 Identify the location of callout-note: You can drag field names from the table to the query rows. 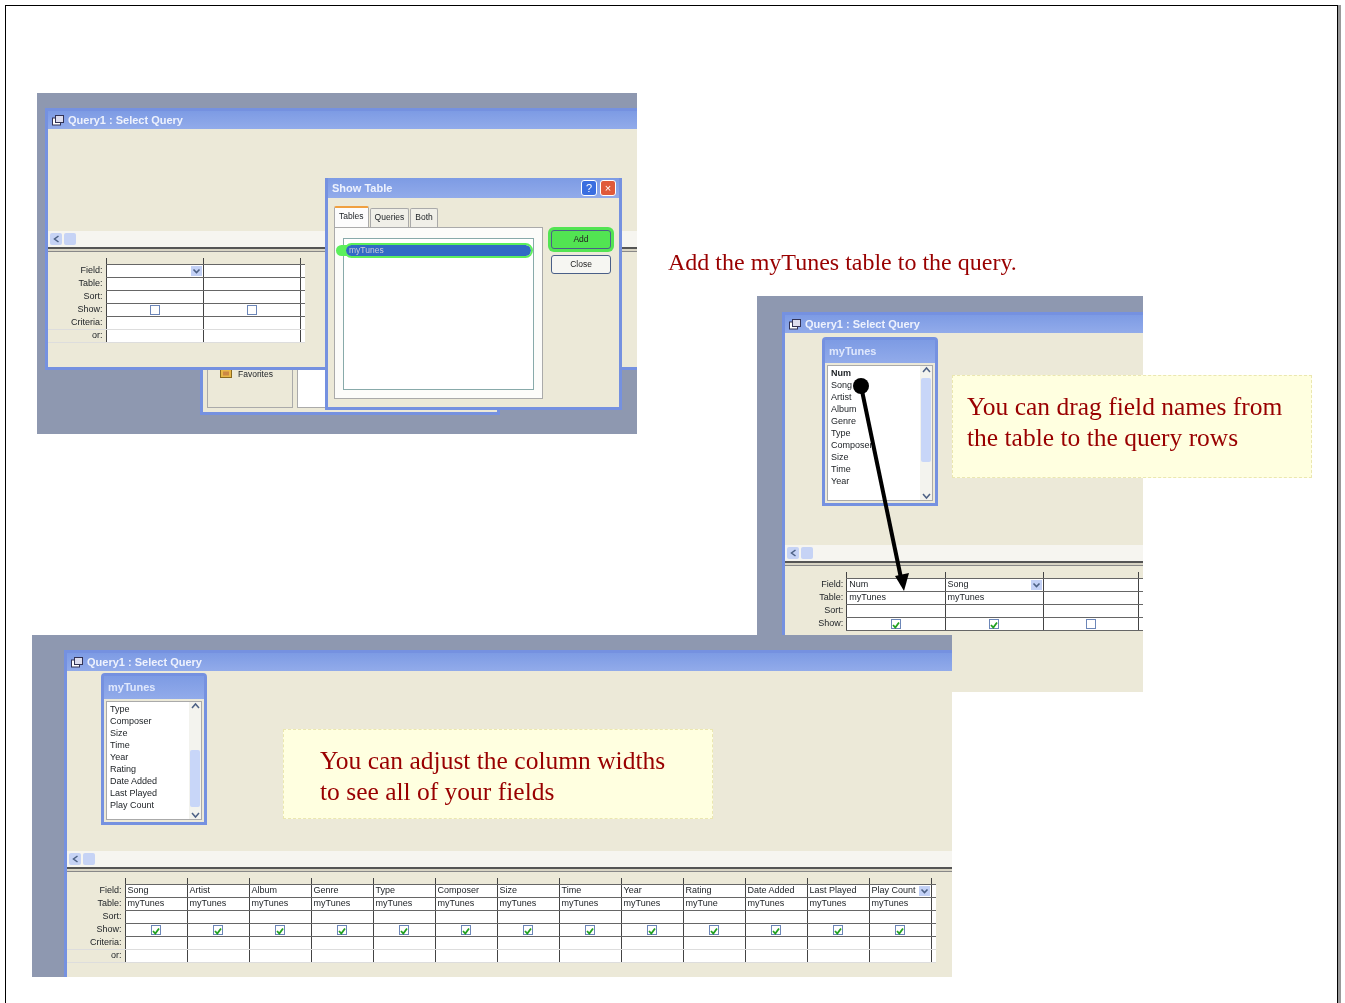
(1132, 426).